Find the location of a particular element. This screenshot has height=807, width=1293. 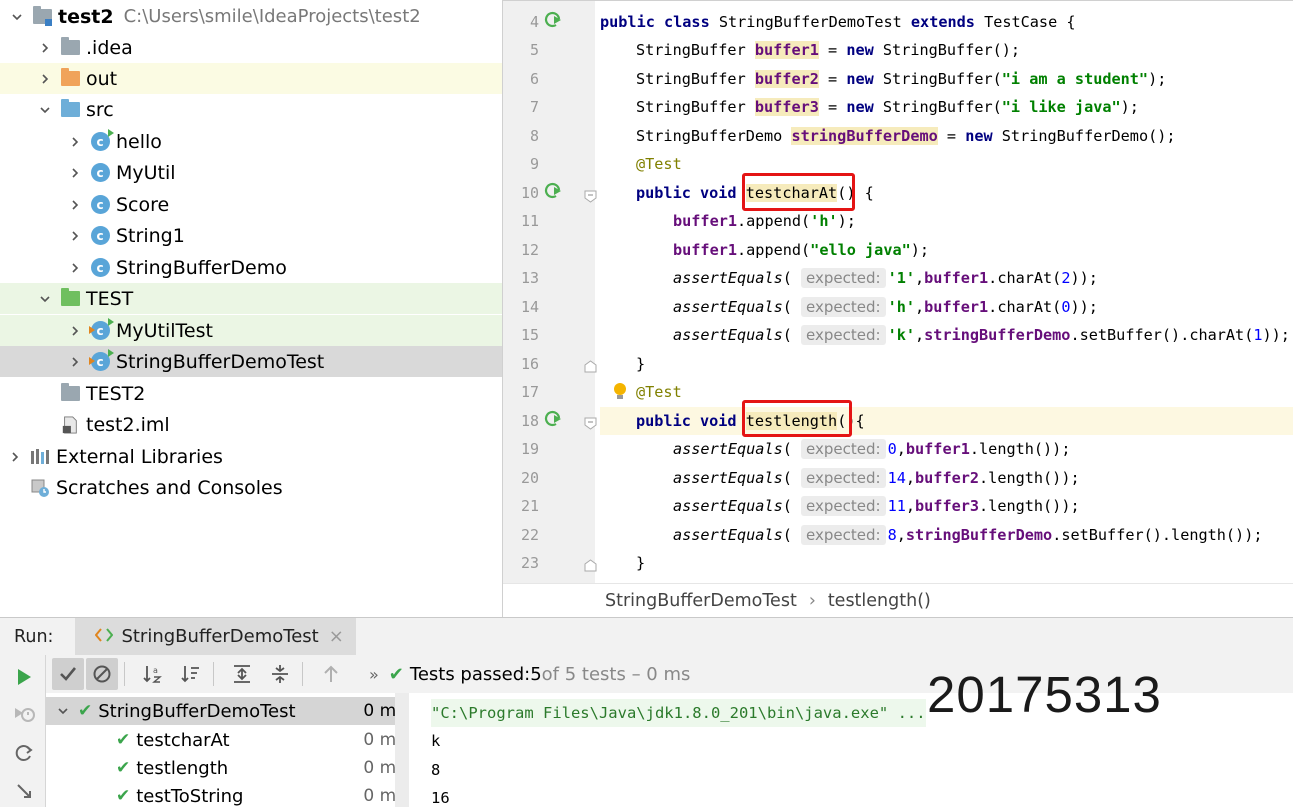

excluded-folder-icon is located at coordinates (70, 78).